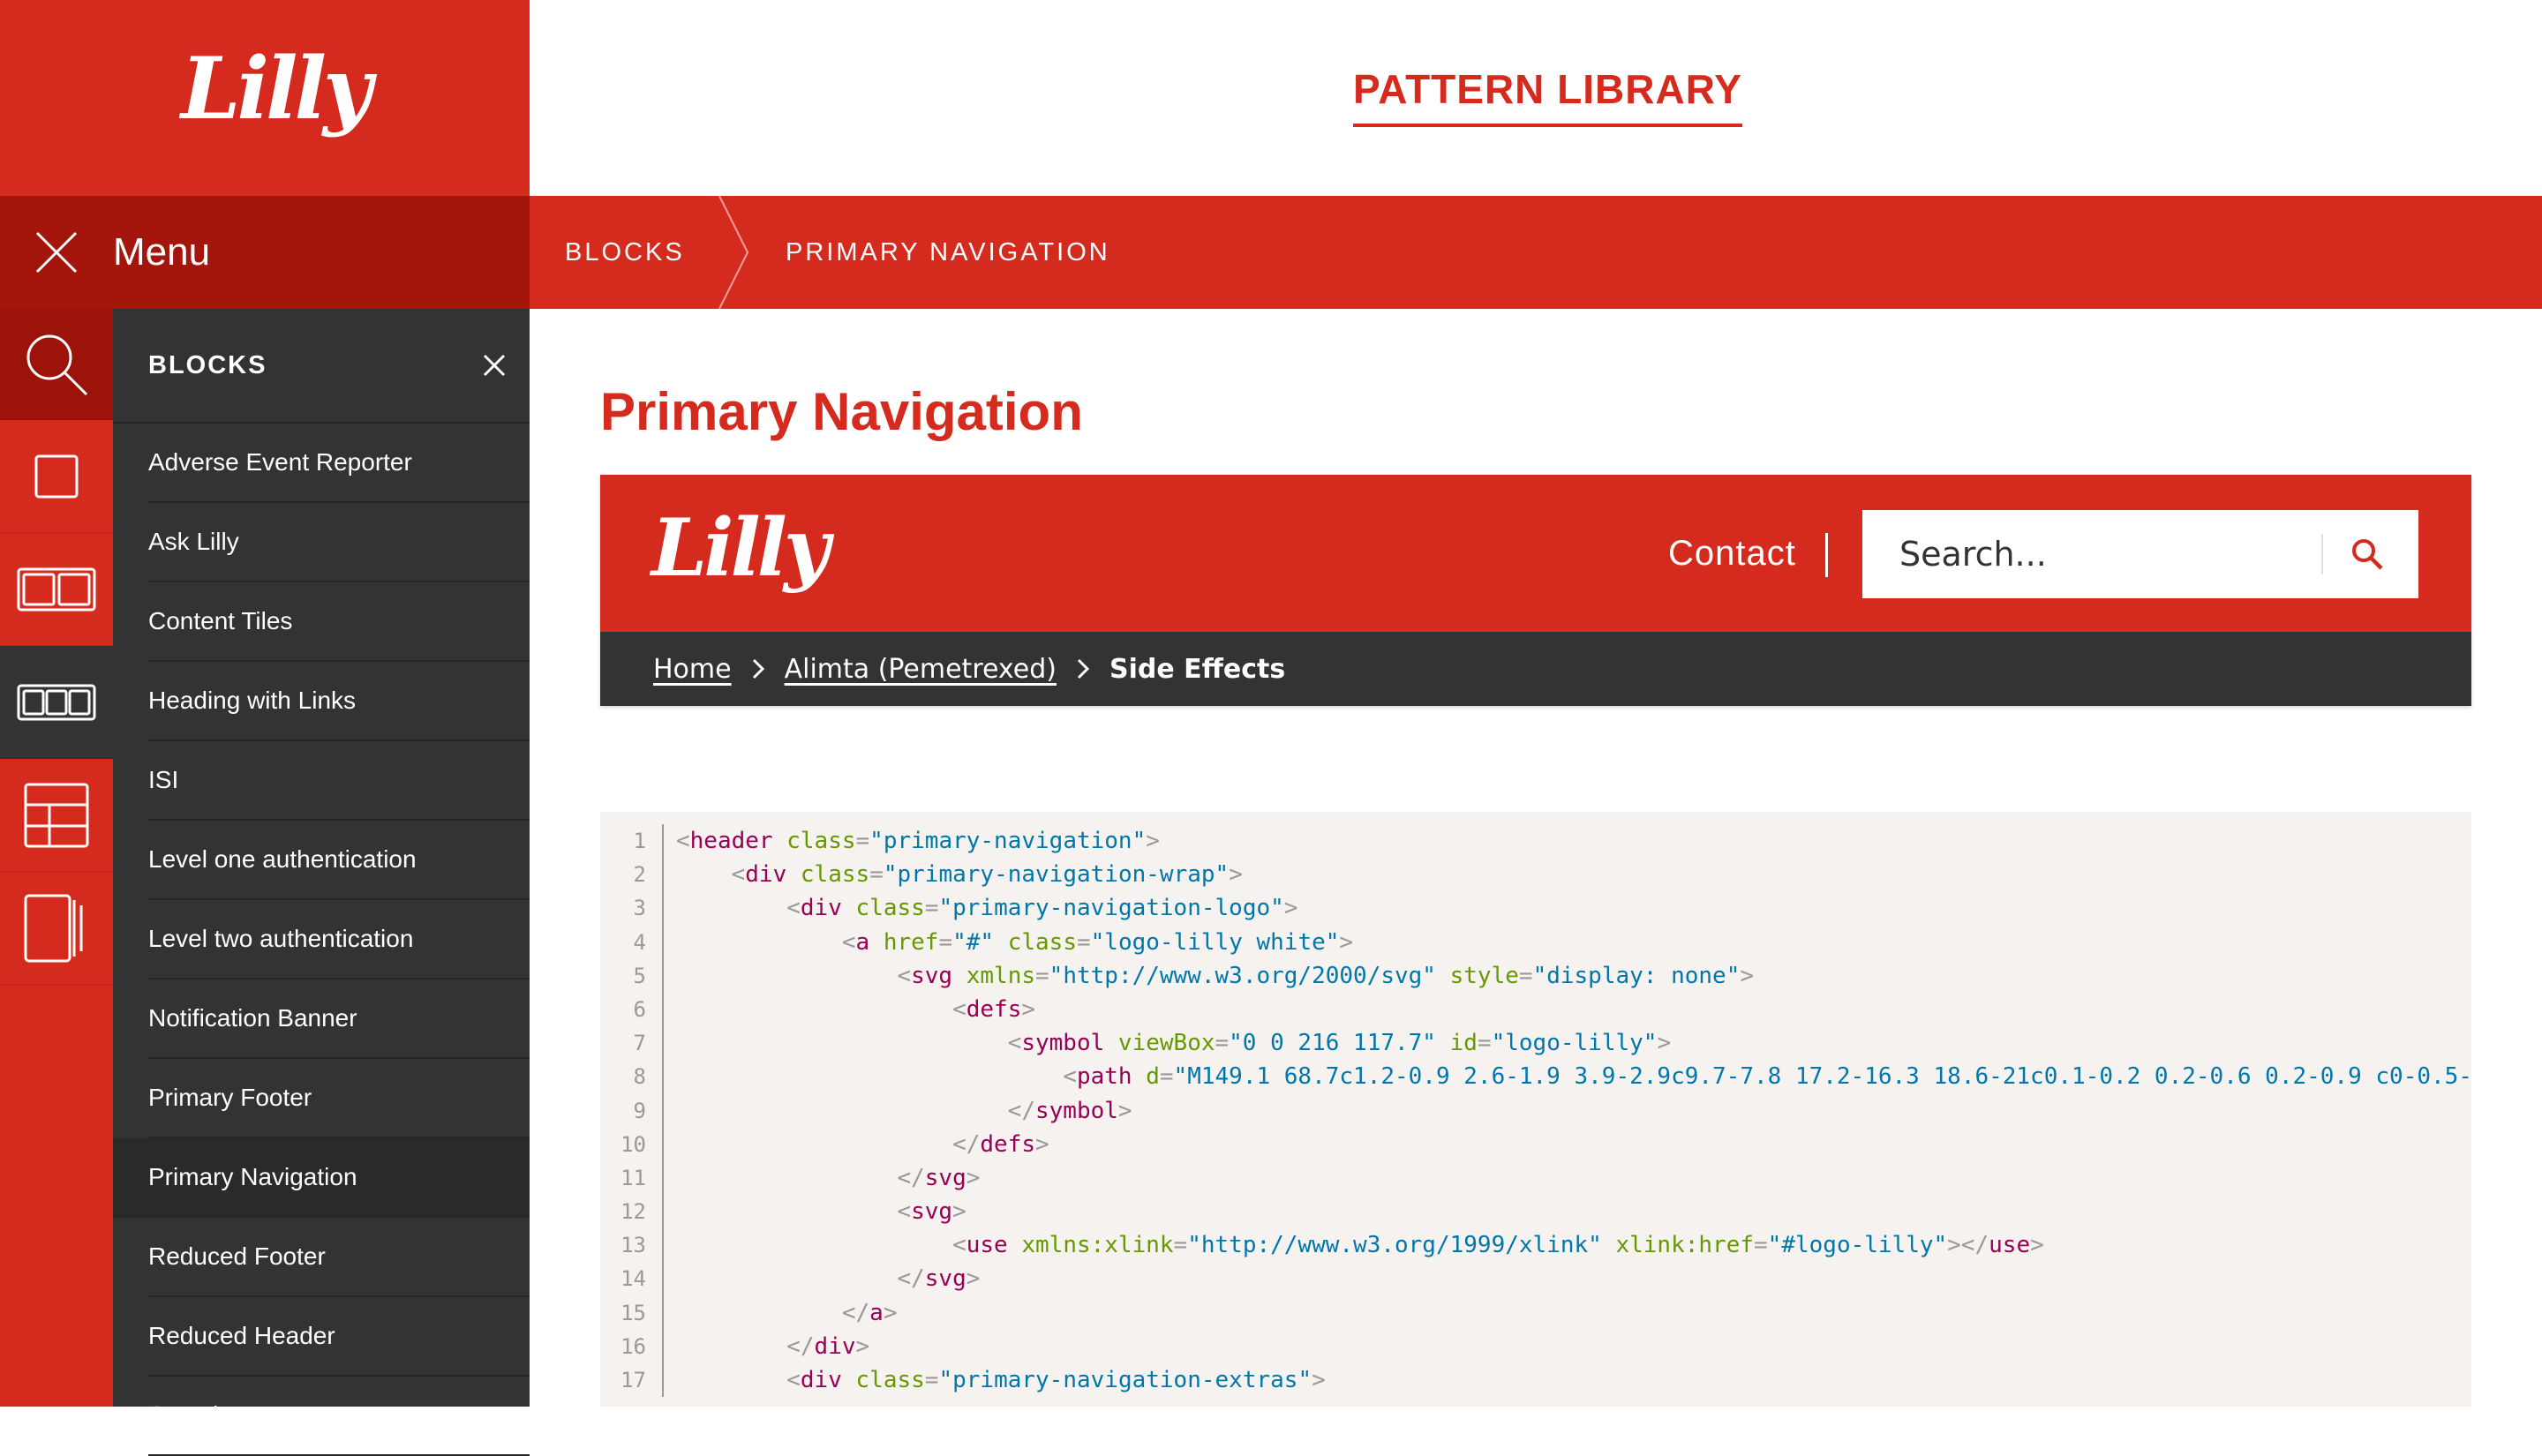 Image resolution: width=2542 pixels, height=1456 pixels. Describe the element at coordinates (1535, 1346) in the screenshot. I see `code-line: 16 </div>` at that location.